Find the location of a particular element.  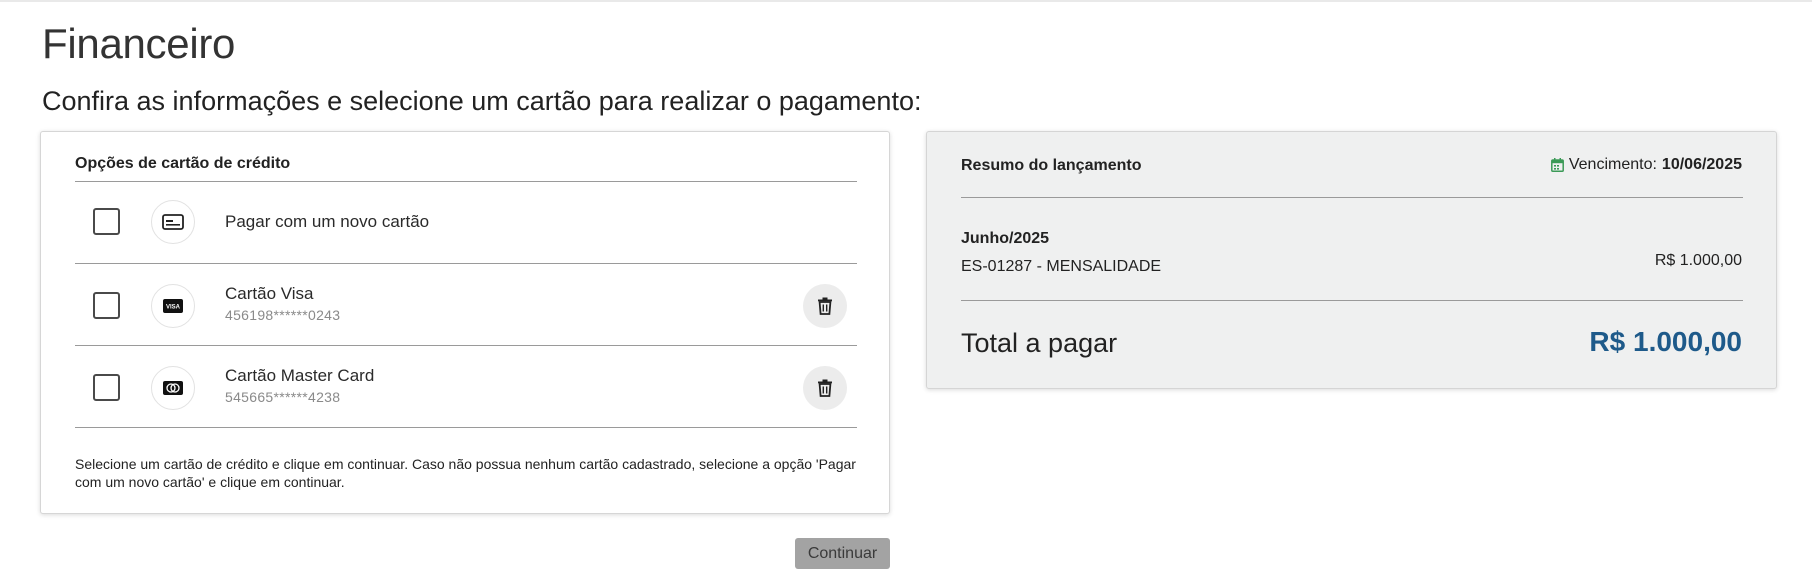

due-date-value: 10/06/2025 is located at coordinates (1701, 164).